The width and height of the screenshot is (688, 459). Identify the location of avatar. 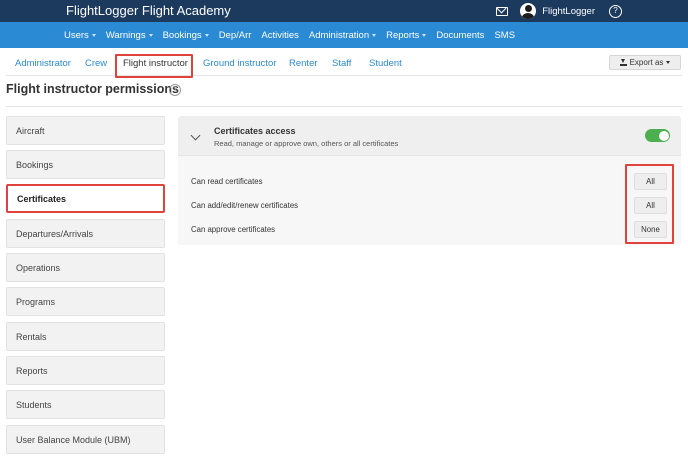
(528, 11).